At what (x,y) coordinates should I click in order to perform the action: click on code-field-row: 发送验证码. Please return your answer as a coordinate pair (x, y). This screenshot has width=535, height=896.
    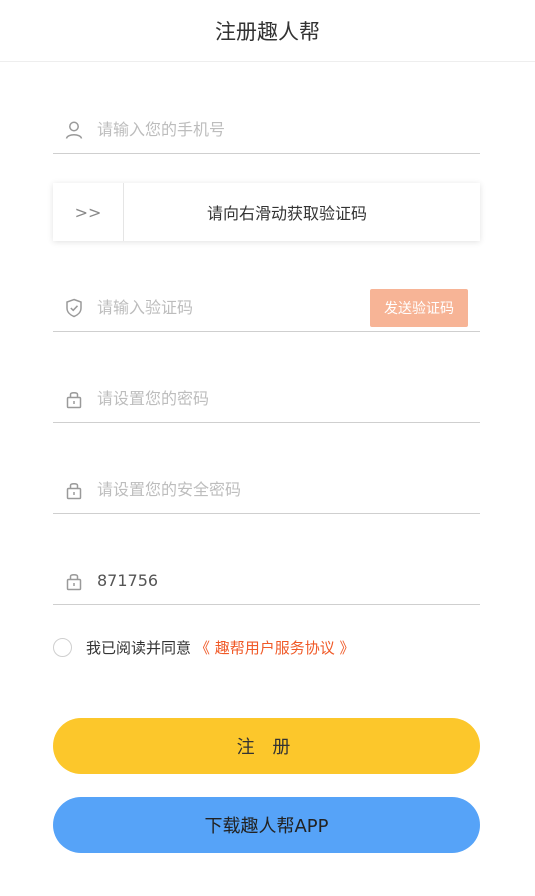
    Looking at the image, I should click on (266, 308).